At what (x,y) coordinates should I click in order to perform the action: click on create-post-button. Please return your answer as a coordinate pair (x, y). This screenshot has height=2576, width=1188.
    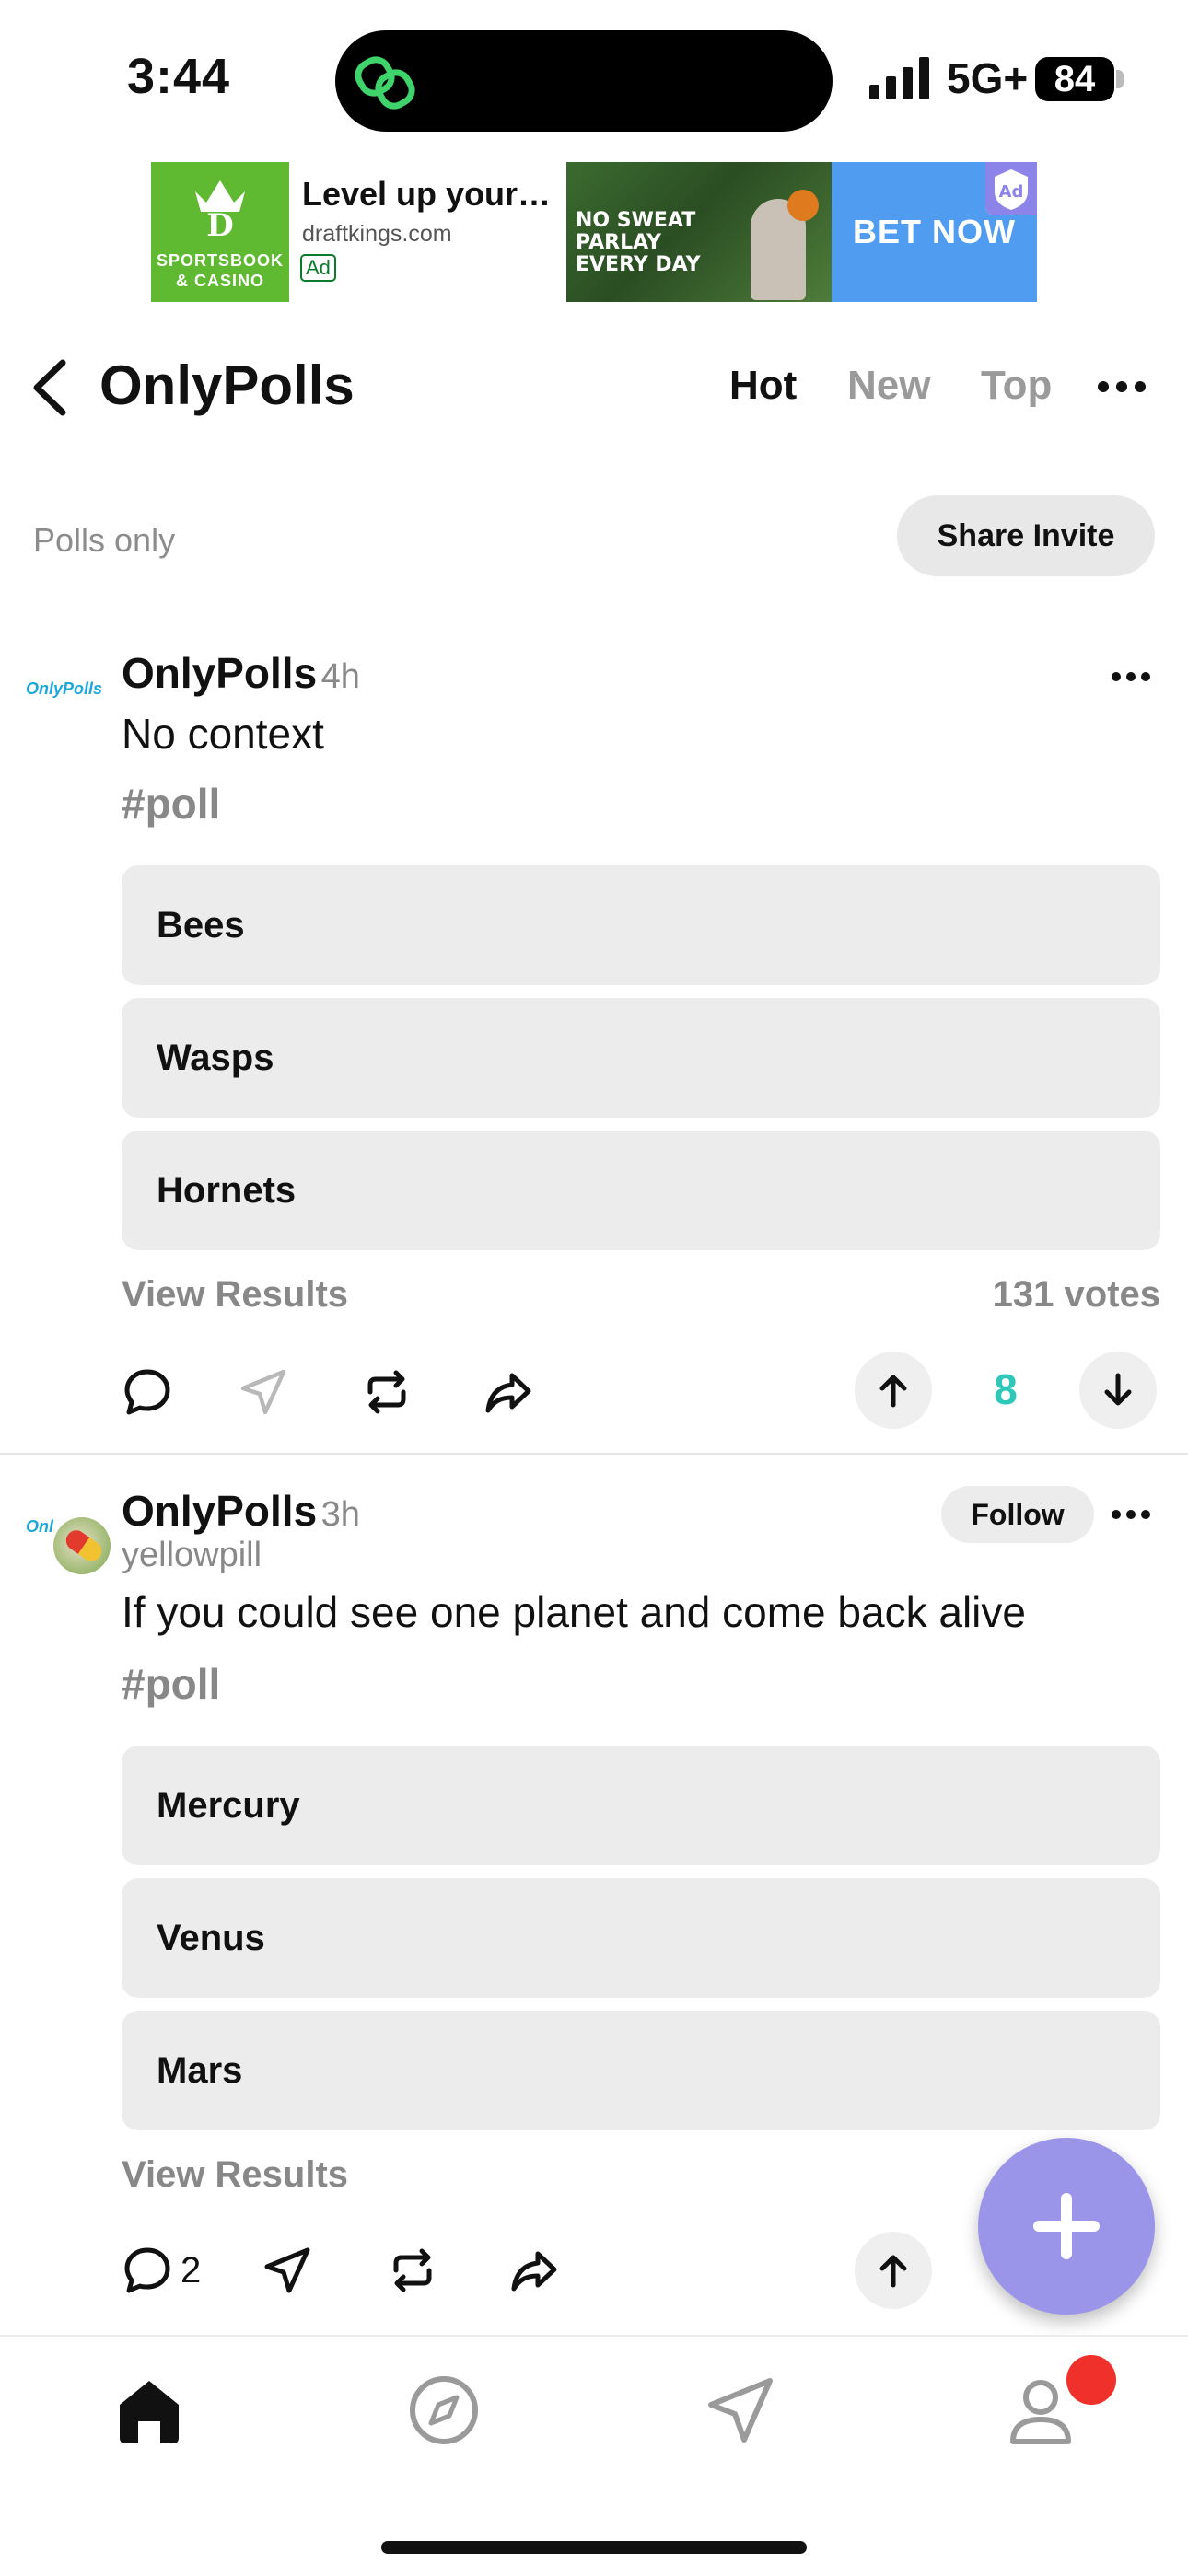
    Looking at the image, I should click on (1066, 2226).